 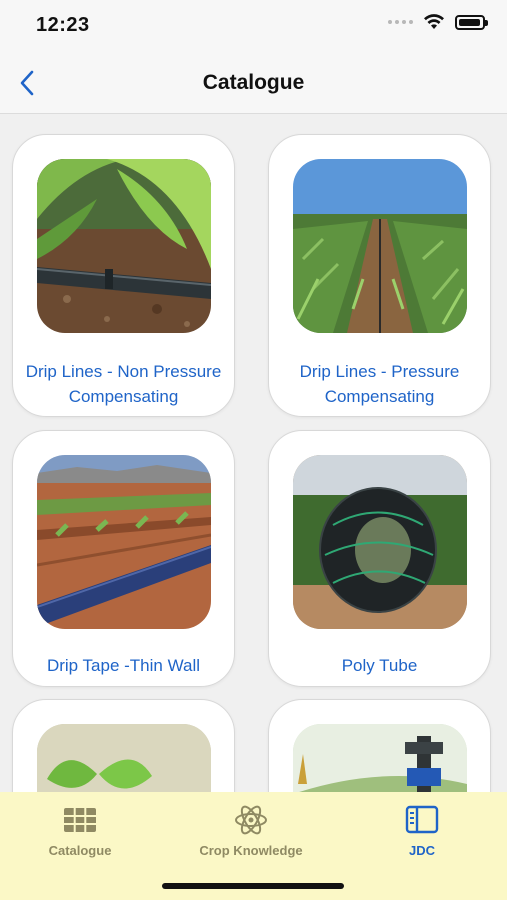 What do you see at coordinates (124, 542) in the screenshot?
I see `drip-tape-field-photo` at bounding box center [124, 542].